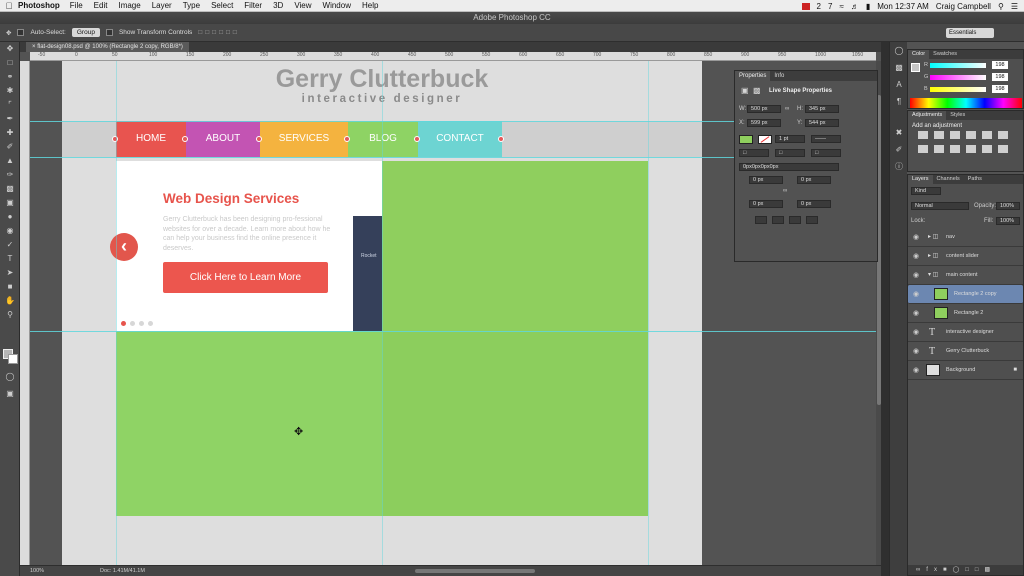 The image size is (1024, 576). I want to click on radius-bottom-left: 0 px, so click(766, 204).